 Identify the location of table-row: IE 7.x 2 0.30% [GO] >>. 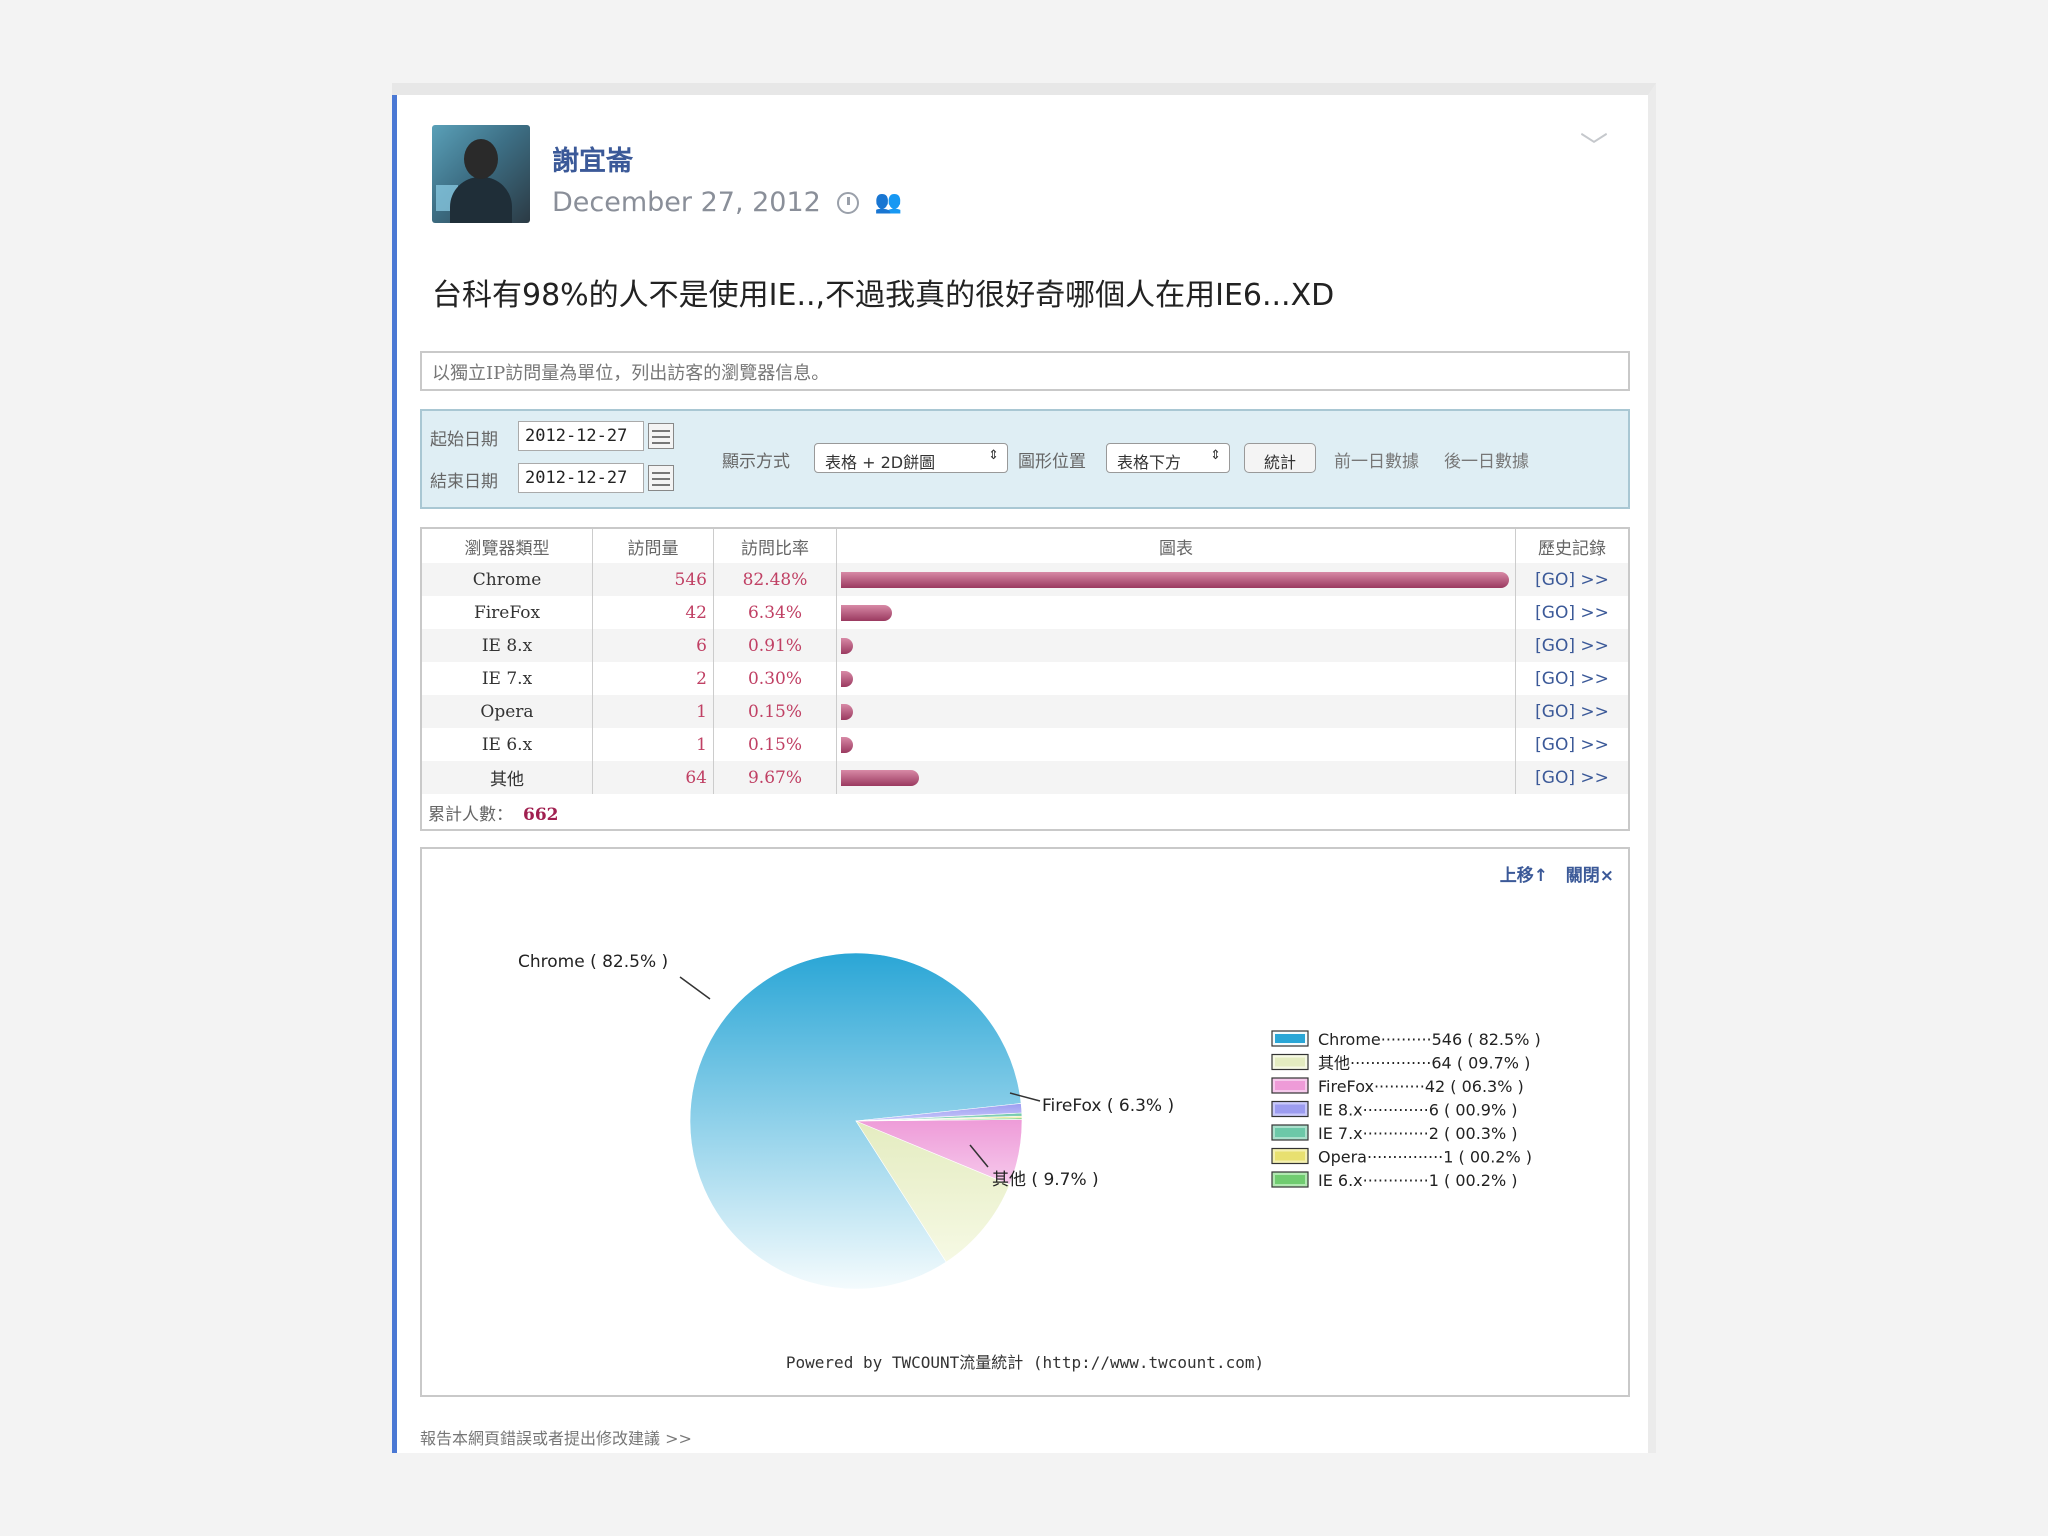
(1025, 678).